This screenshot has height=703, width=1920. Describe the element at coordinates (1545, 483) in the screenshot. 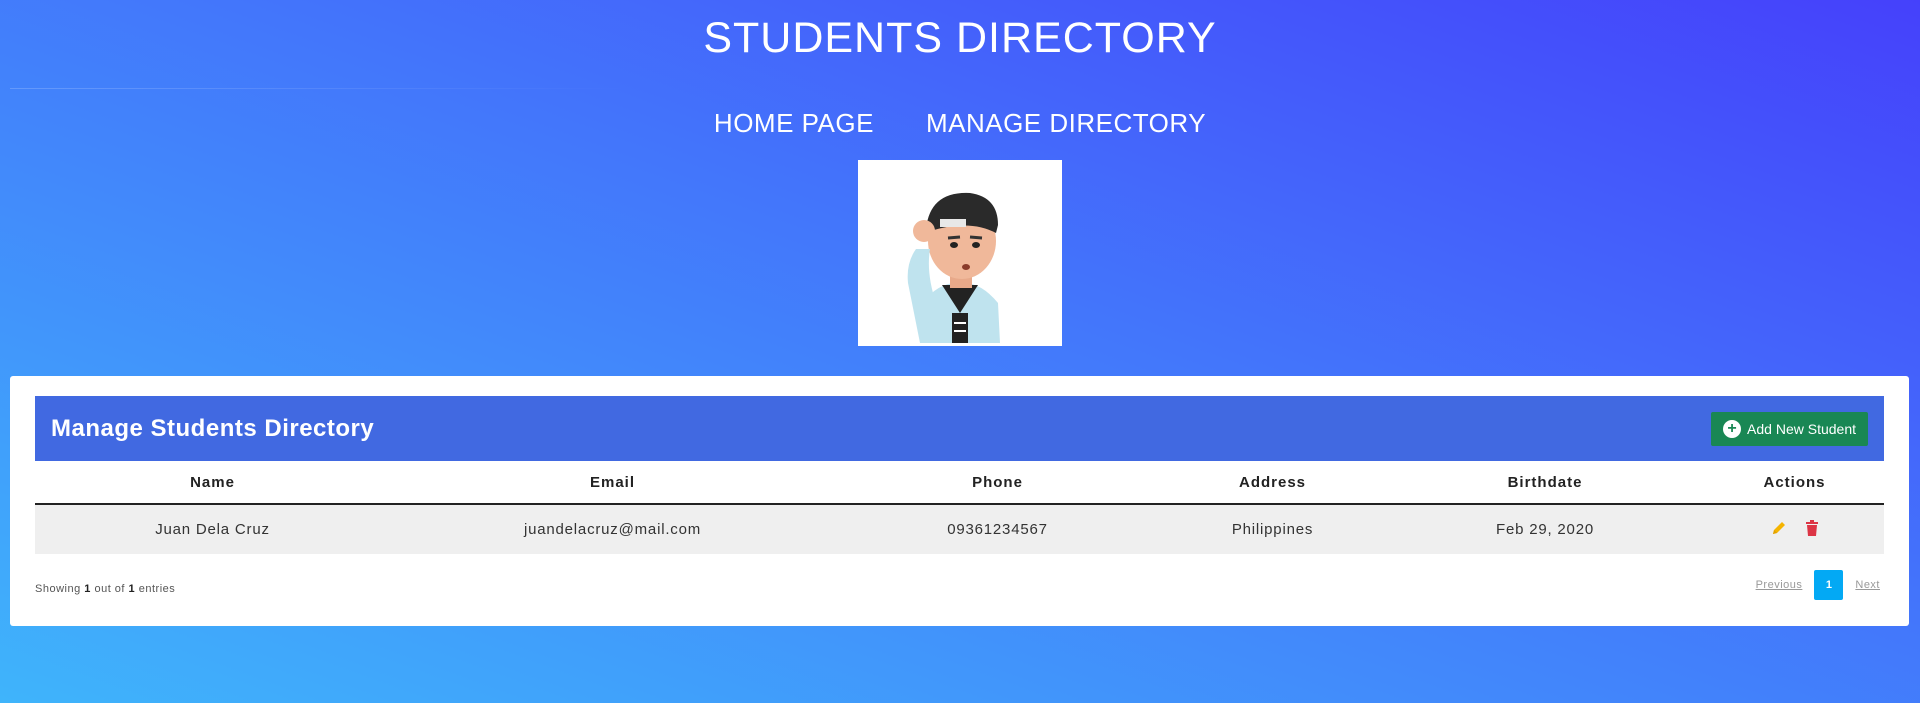

I see `column-header-birthdate: Birthdate` at that location.